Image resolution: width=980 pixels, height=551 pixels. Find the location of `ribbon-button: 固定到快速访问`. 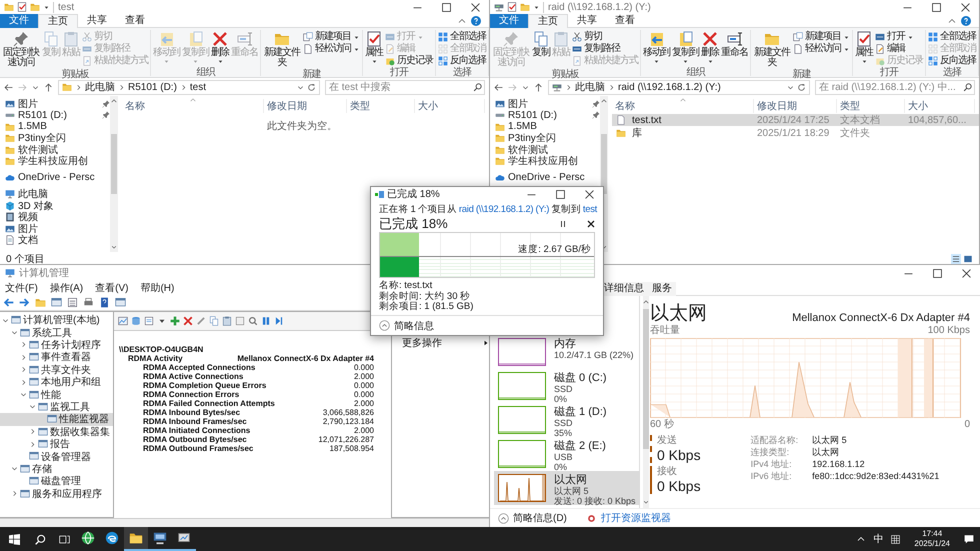

ribbon-button: 固定到快速访问 is located at coordinates (21, 49).